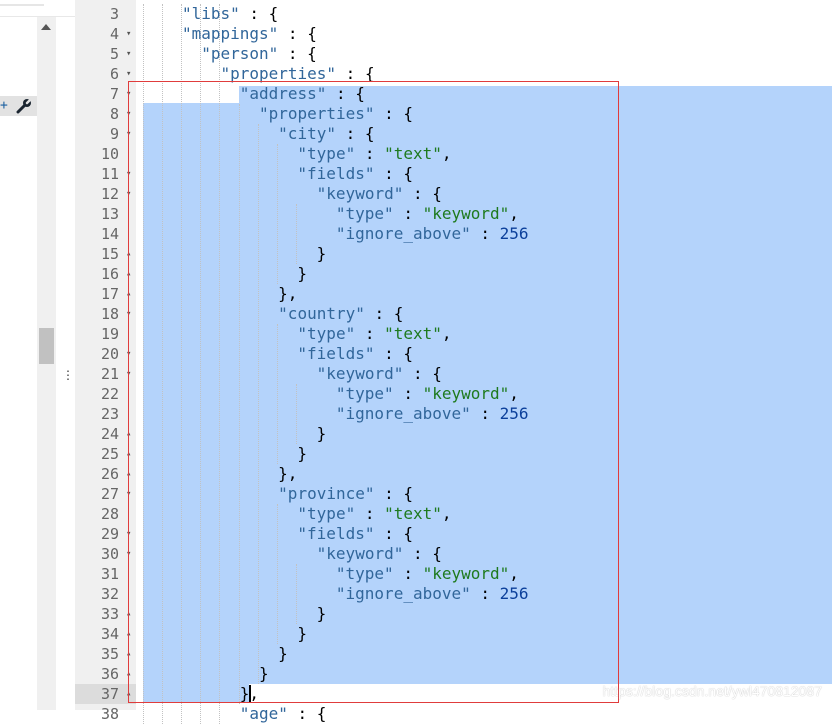  Describe the element at coordinates (114, 114) in the screenshot. I see `line-number: 8` at that location.